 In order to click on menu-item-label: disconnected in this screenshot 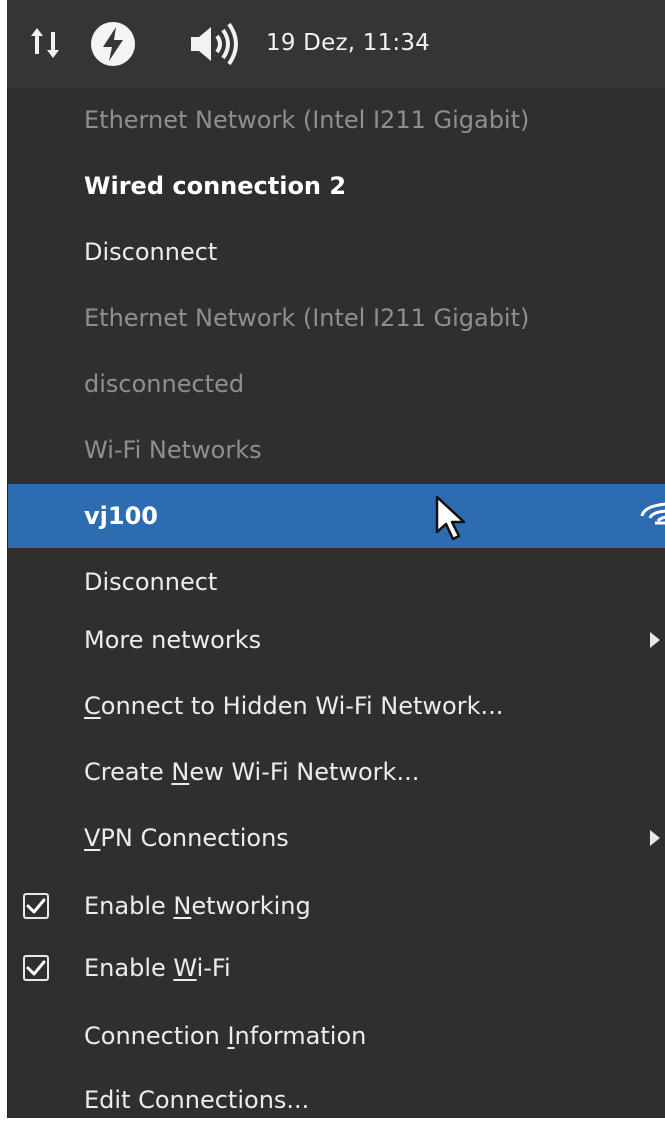, I will do `click(164, 384)`.